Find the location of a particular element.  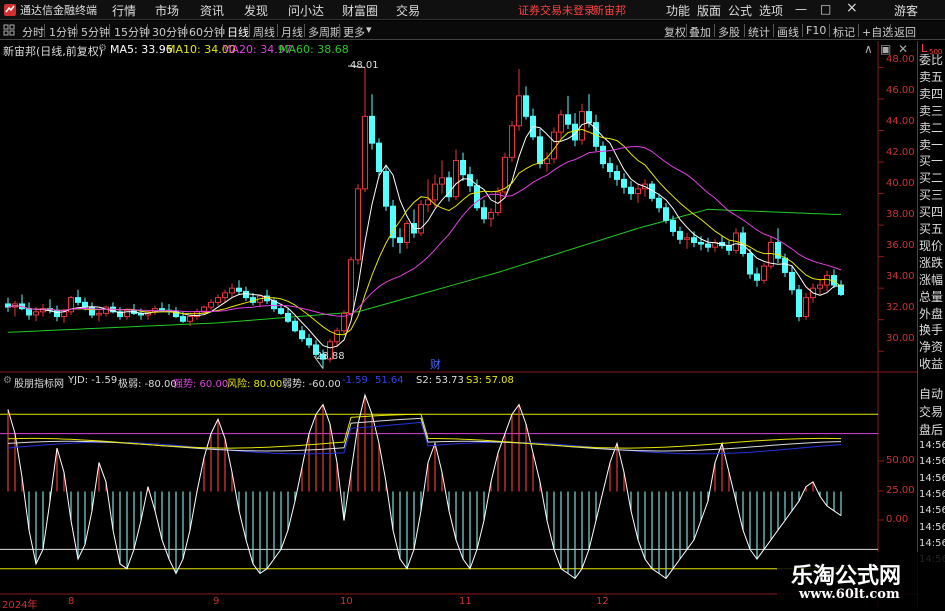

watermark: 乐淘公式网 www.60lt.com is located at coordinates (861, 580).